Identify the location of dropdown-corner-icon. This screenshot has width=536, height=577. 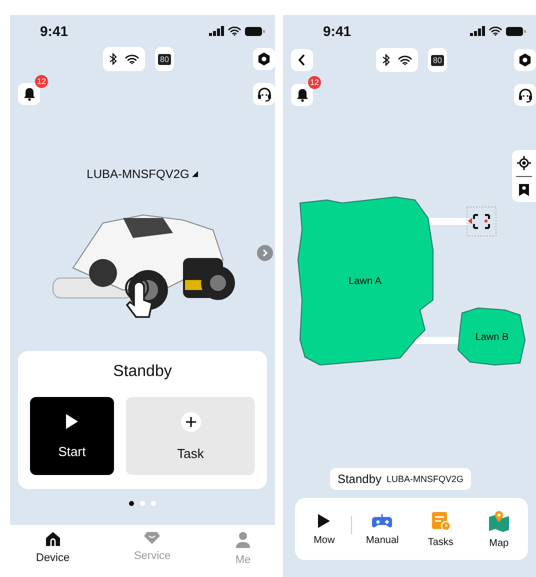
(195, 174).